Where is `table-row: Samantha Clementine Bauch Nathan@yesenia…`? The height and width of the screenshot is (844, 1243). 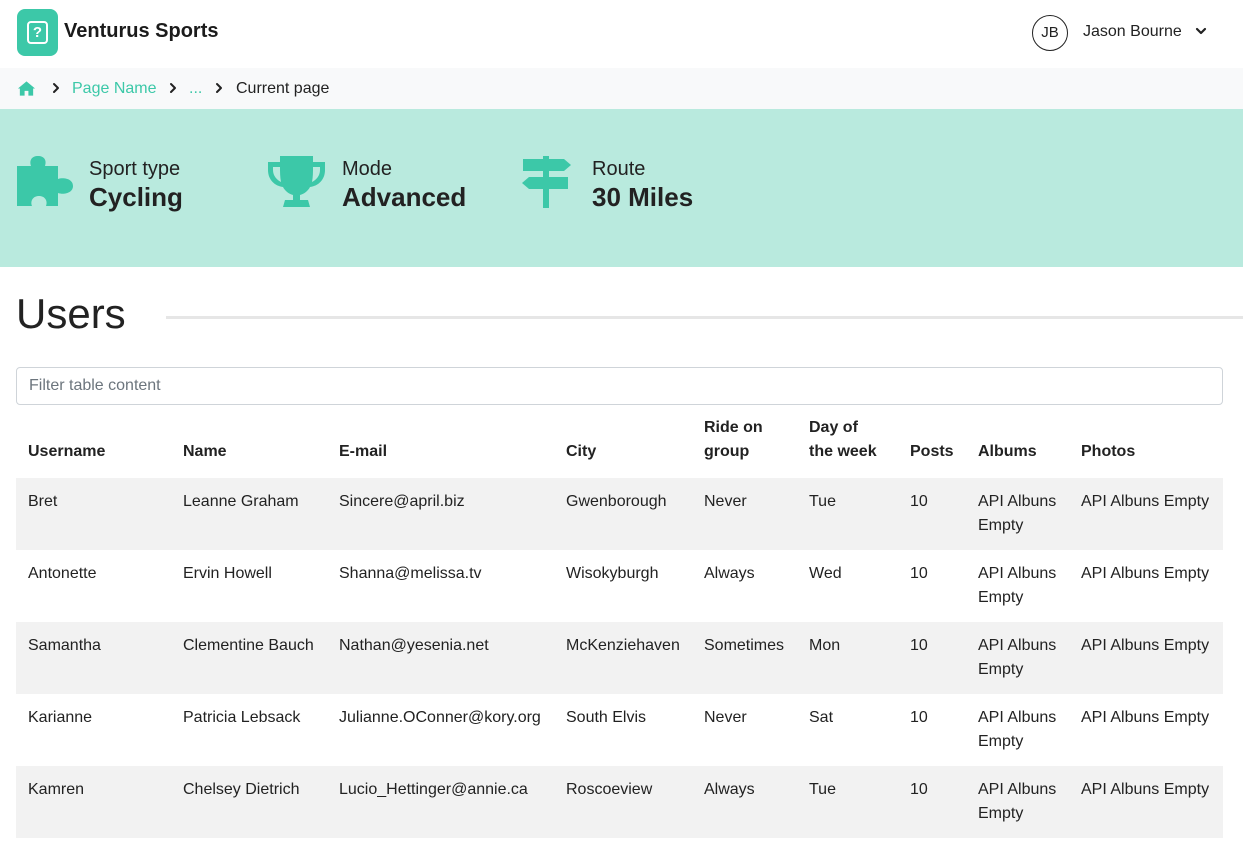 table-row: Samantha Clementine Bauch Nathan@yesenia… is located at coordinates (619, 658).